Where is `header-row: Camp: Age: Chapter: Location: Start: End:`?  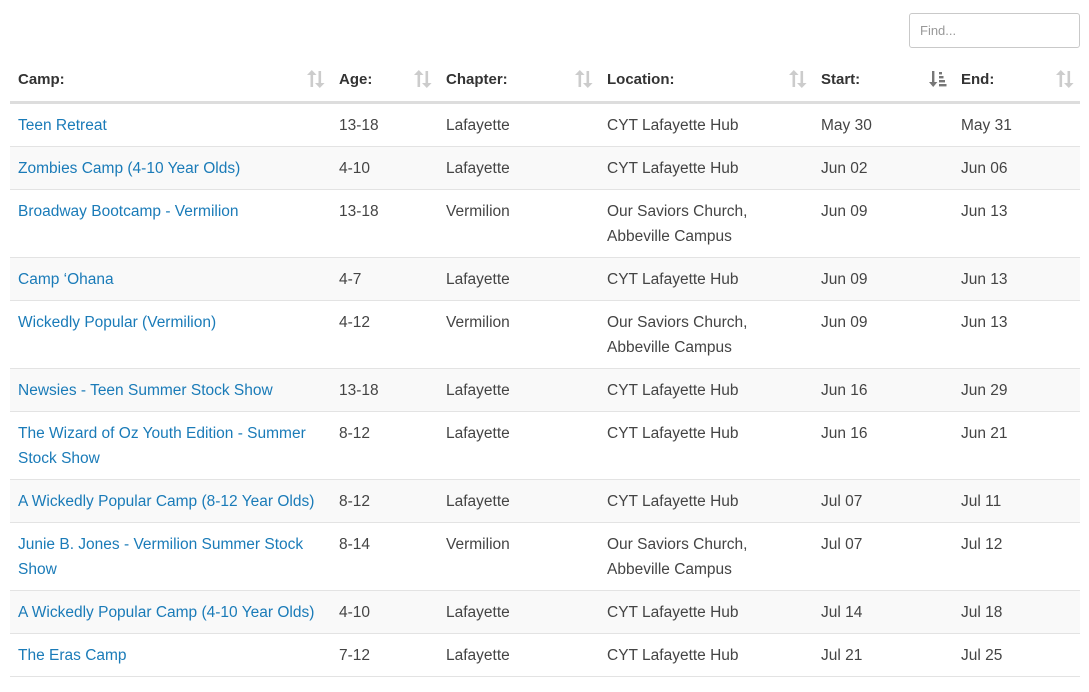 header-row: Camp: Age: Chapter: Location: Start: End: is located at coordinates (545, 80).